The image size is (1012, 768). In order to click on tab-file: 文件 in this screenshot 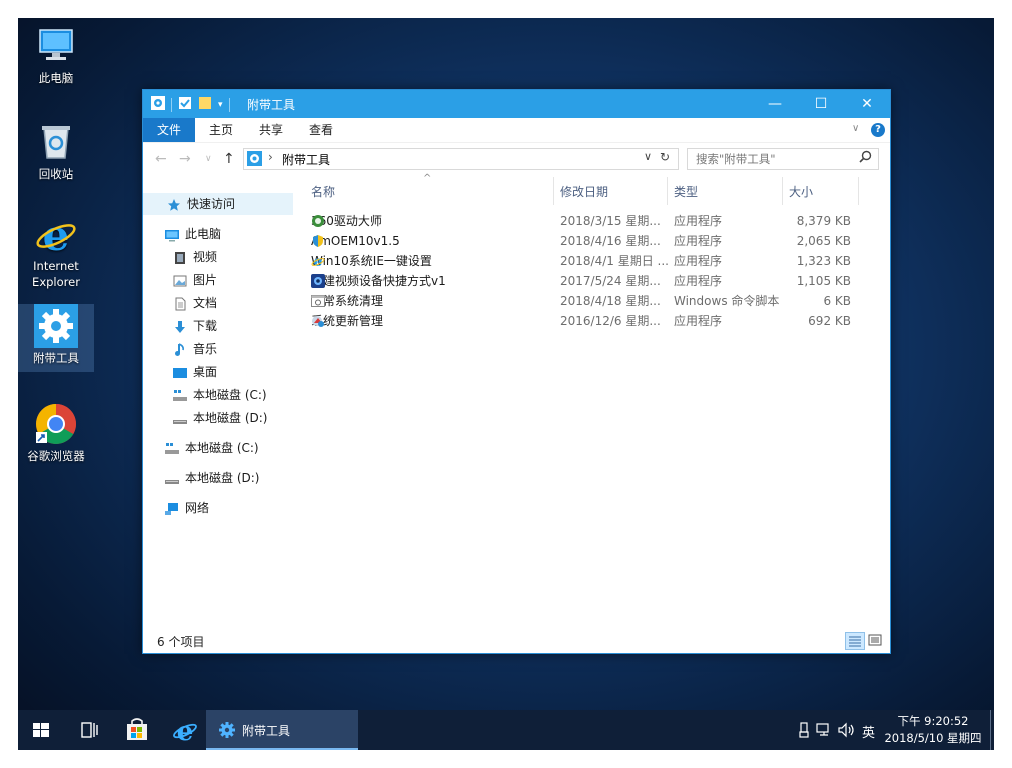, I will do `click(169, 130)`.